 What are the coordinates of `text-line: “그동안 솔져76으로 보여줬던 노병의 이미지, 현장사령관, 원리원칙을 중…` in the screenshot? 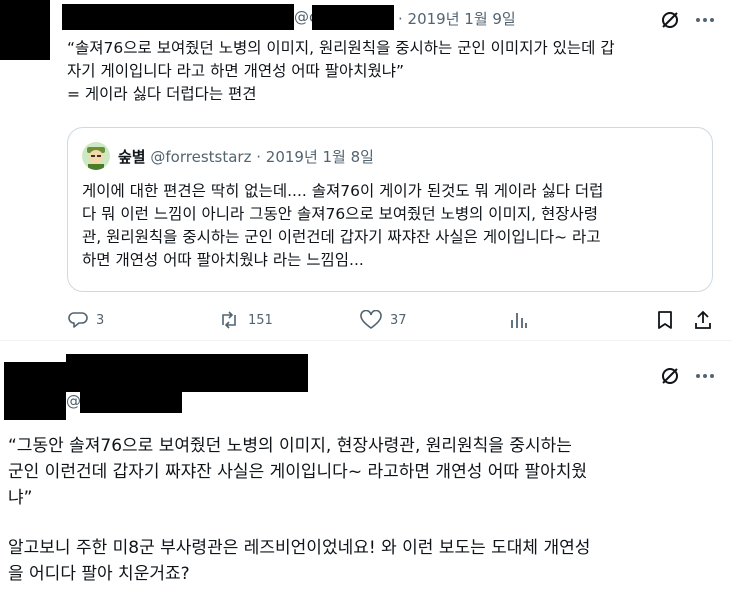 It's located at (290, 446).